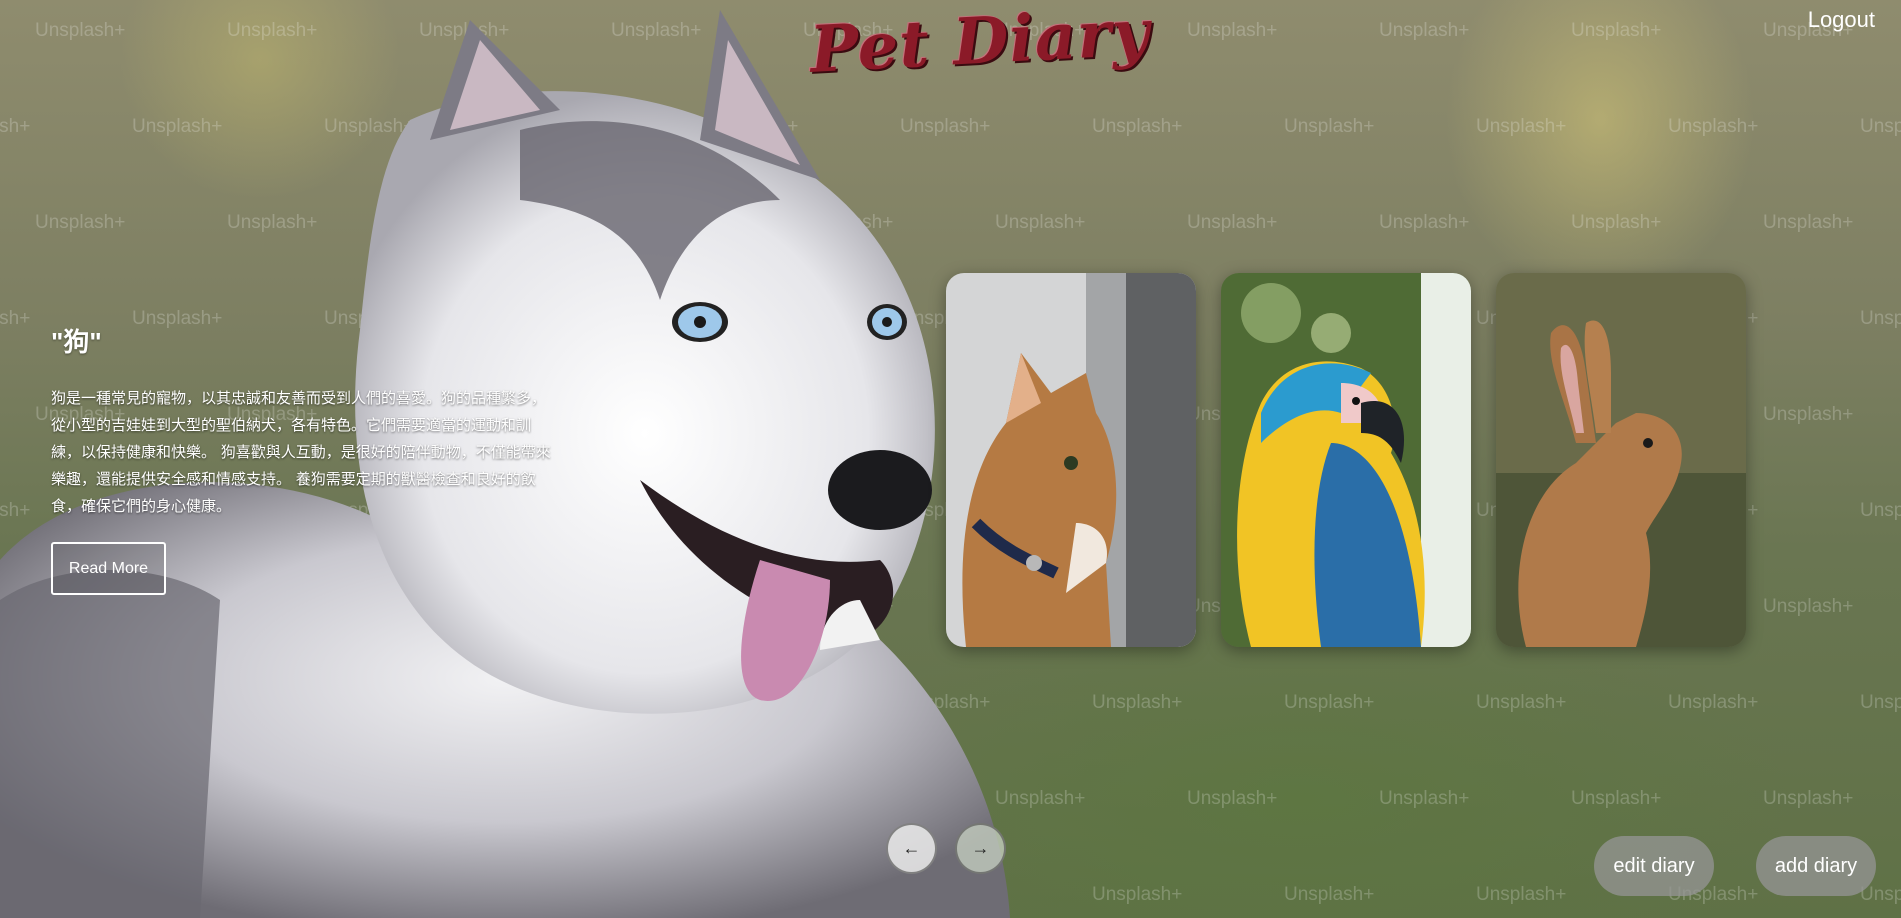  I want to click on carousel-prev-button: ←, so click(911, 848).